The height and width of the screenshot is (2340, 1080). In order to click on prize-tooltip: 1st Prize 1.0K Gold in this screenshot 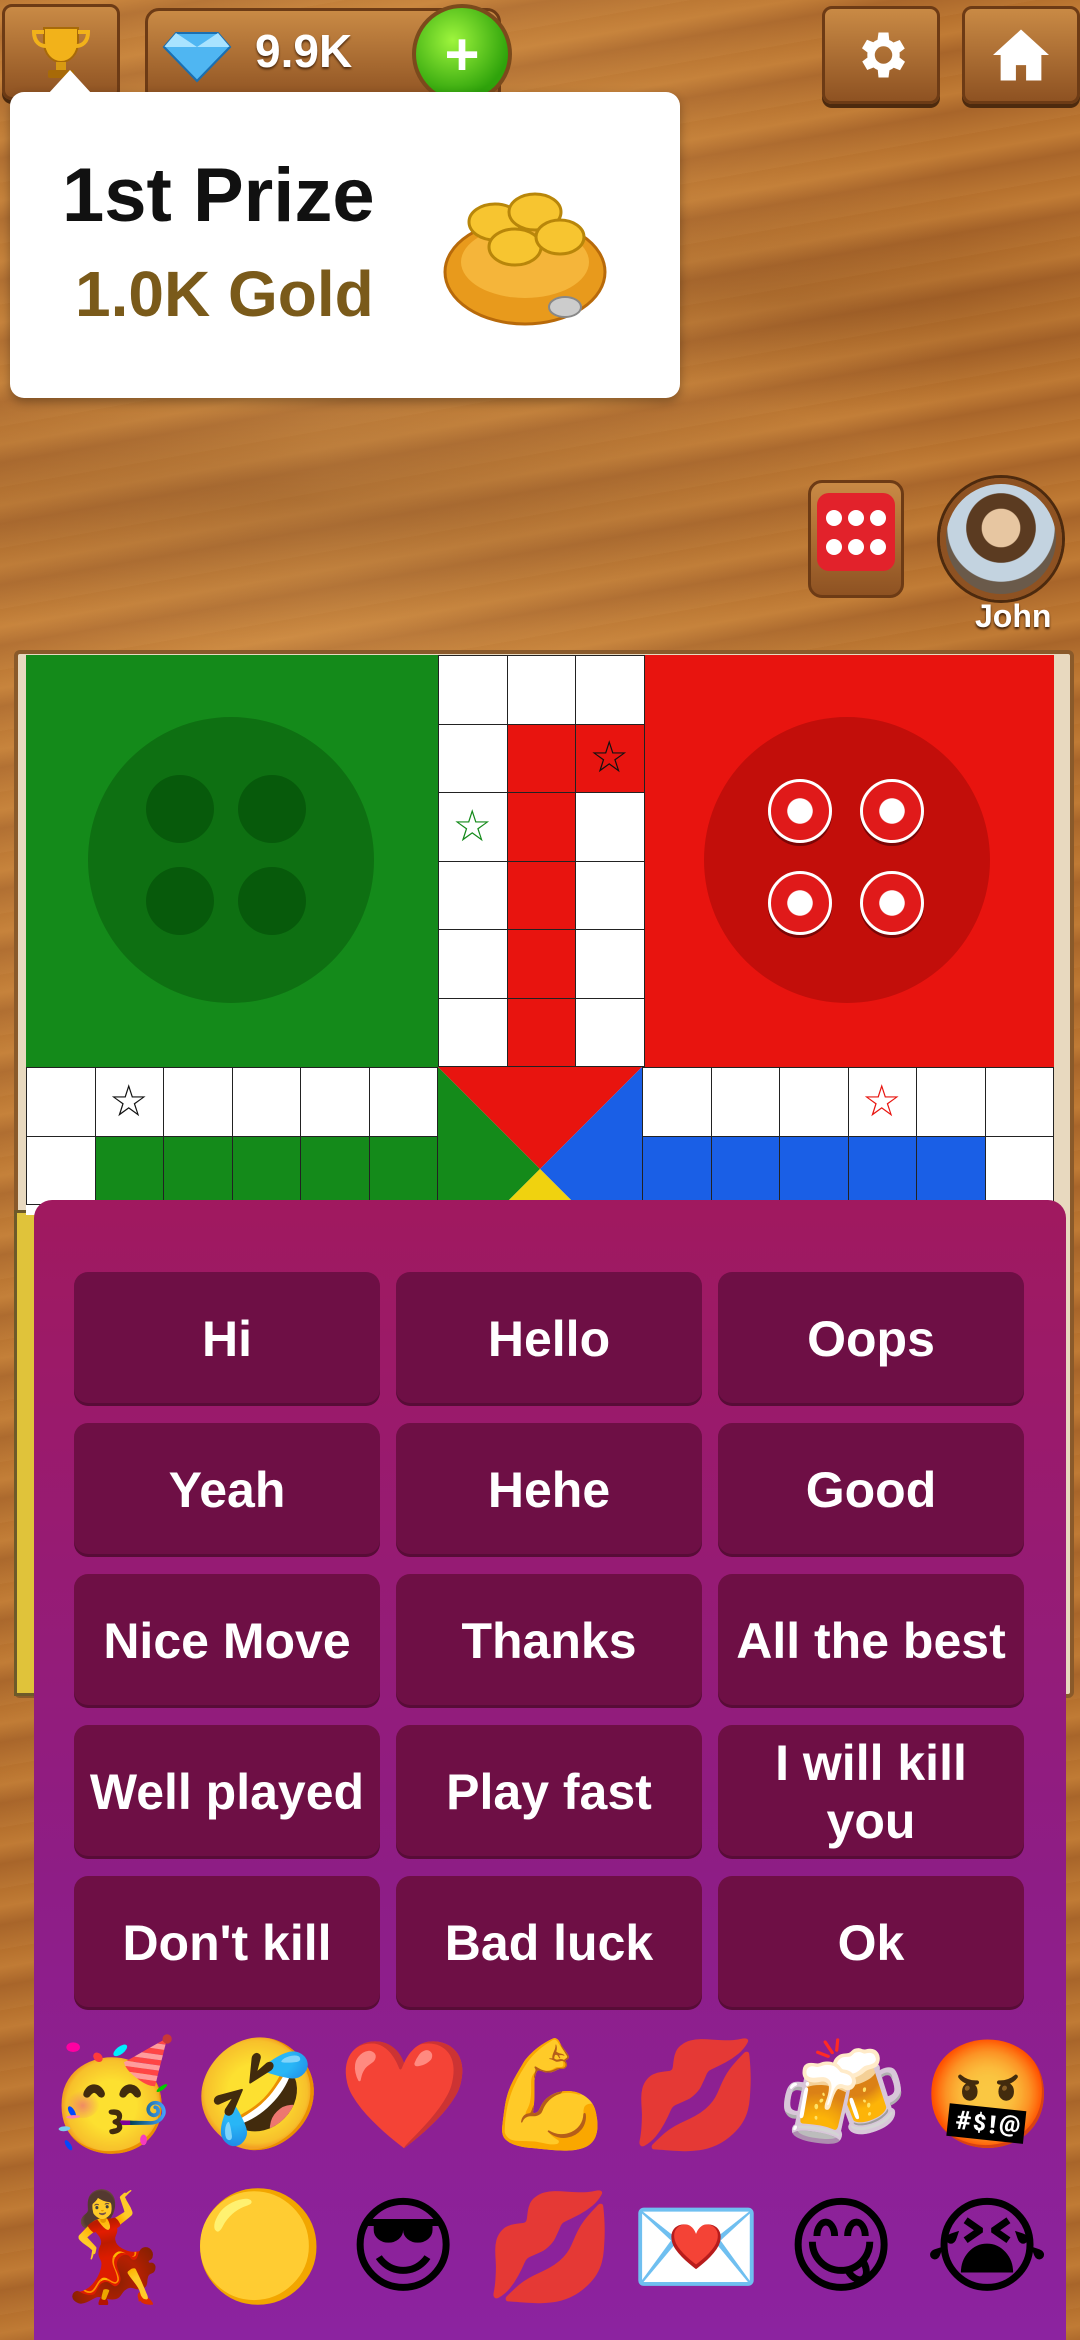, I will do `click(345, 234)`.